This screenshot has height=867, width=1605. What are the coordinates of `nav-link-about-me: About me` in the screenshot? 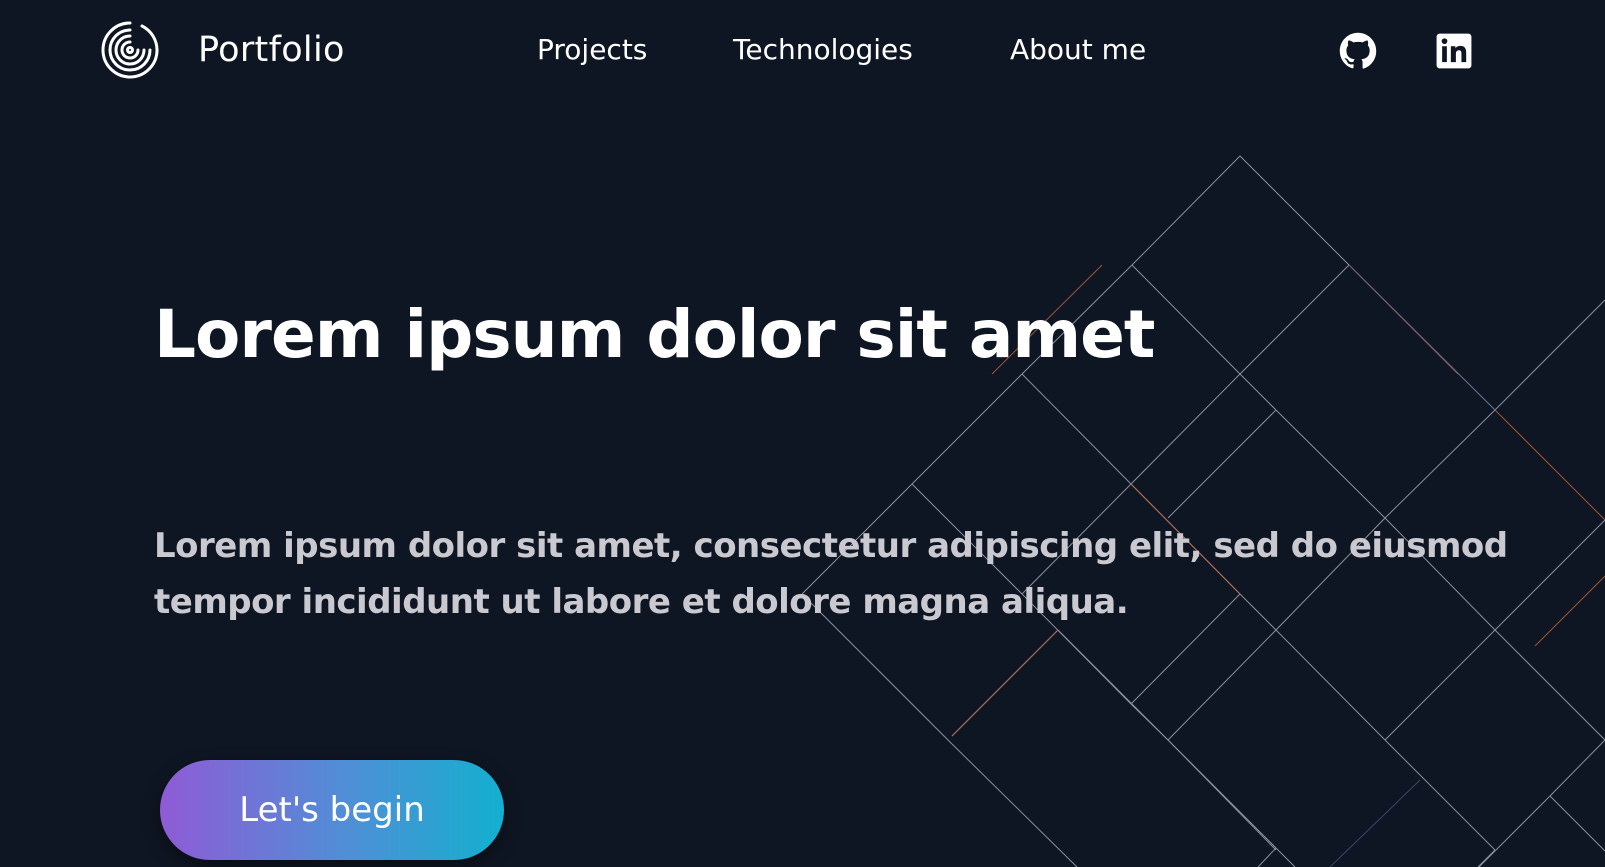 It's located at (1078, 50).